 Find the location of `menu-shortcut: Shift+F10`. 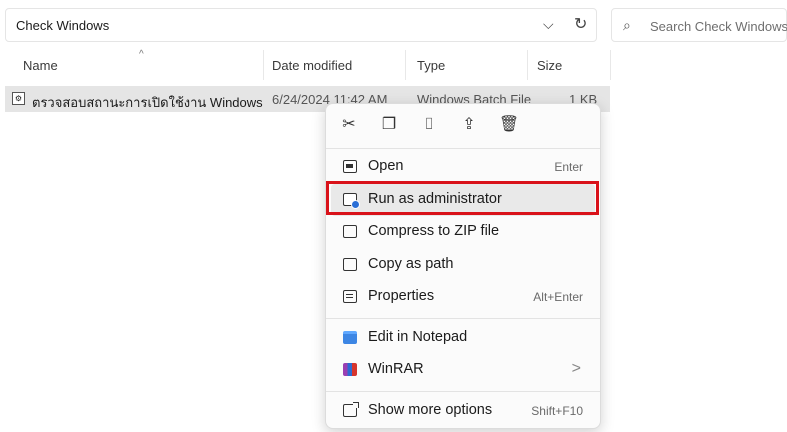

menu-shortcut: Shift+F10 is located at coordinates (557, 411).